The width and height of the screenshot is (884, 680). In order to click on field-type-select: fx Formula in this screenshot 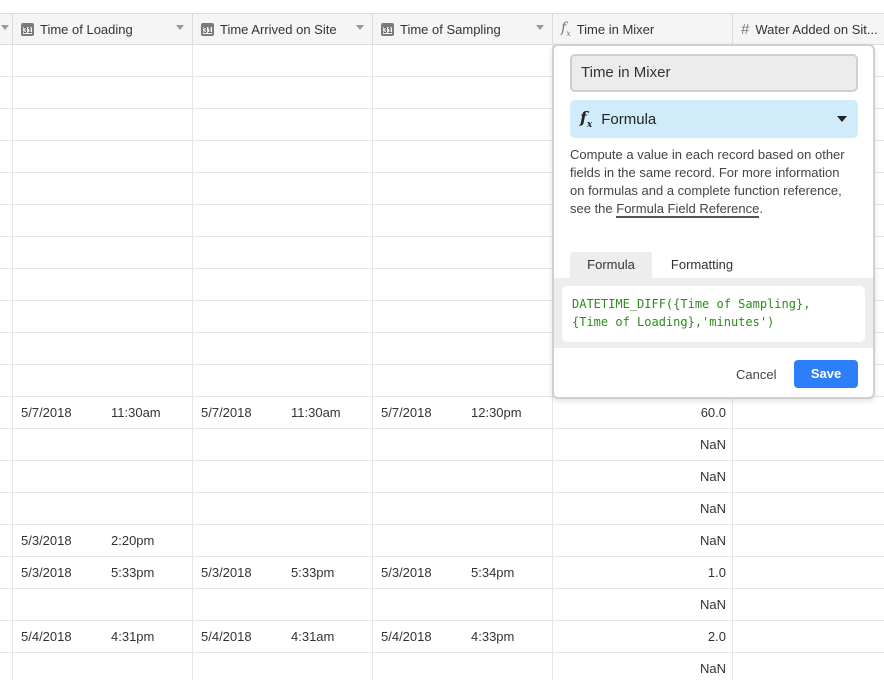, I will do `click(714, 119)`.